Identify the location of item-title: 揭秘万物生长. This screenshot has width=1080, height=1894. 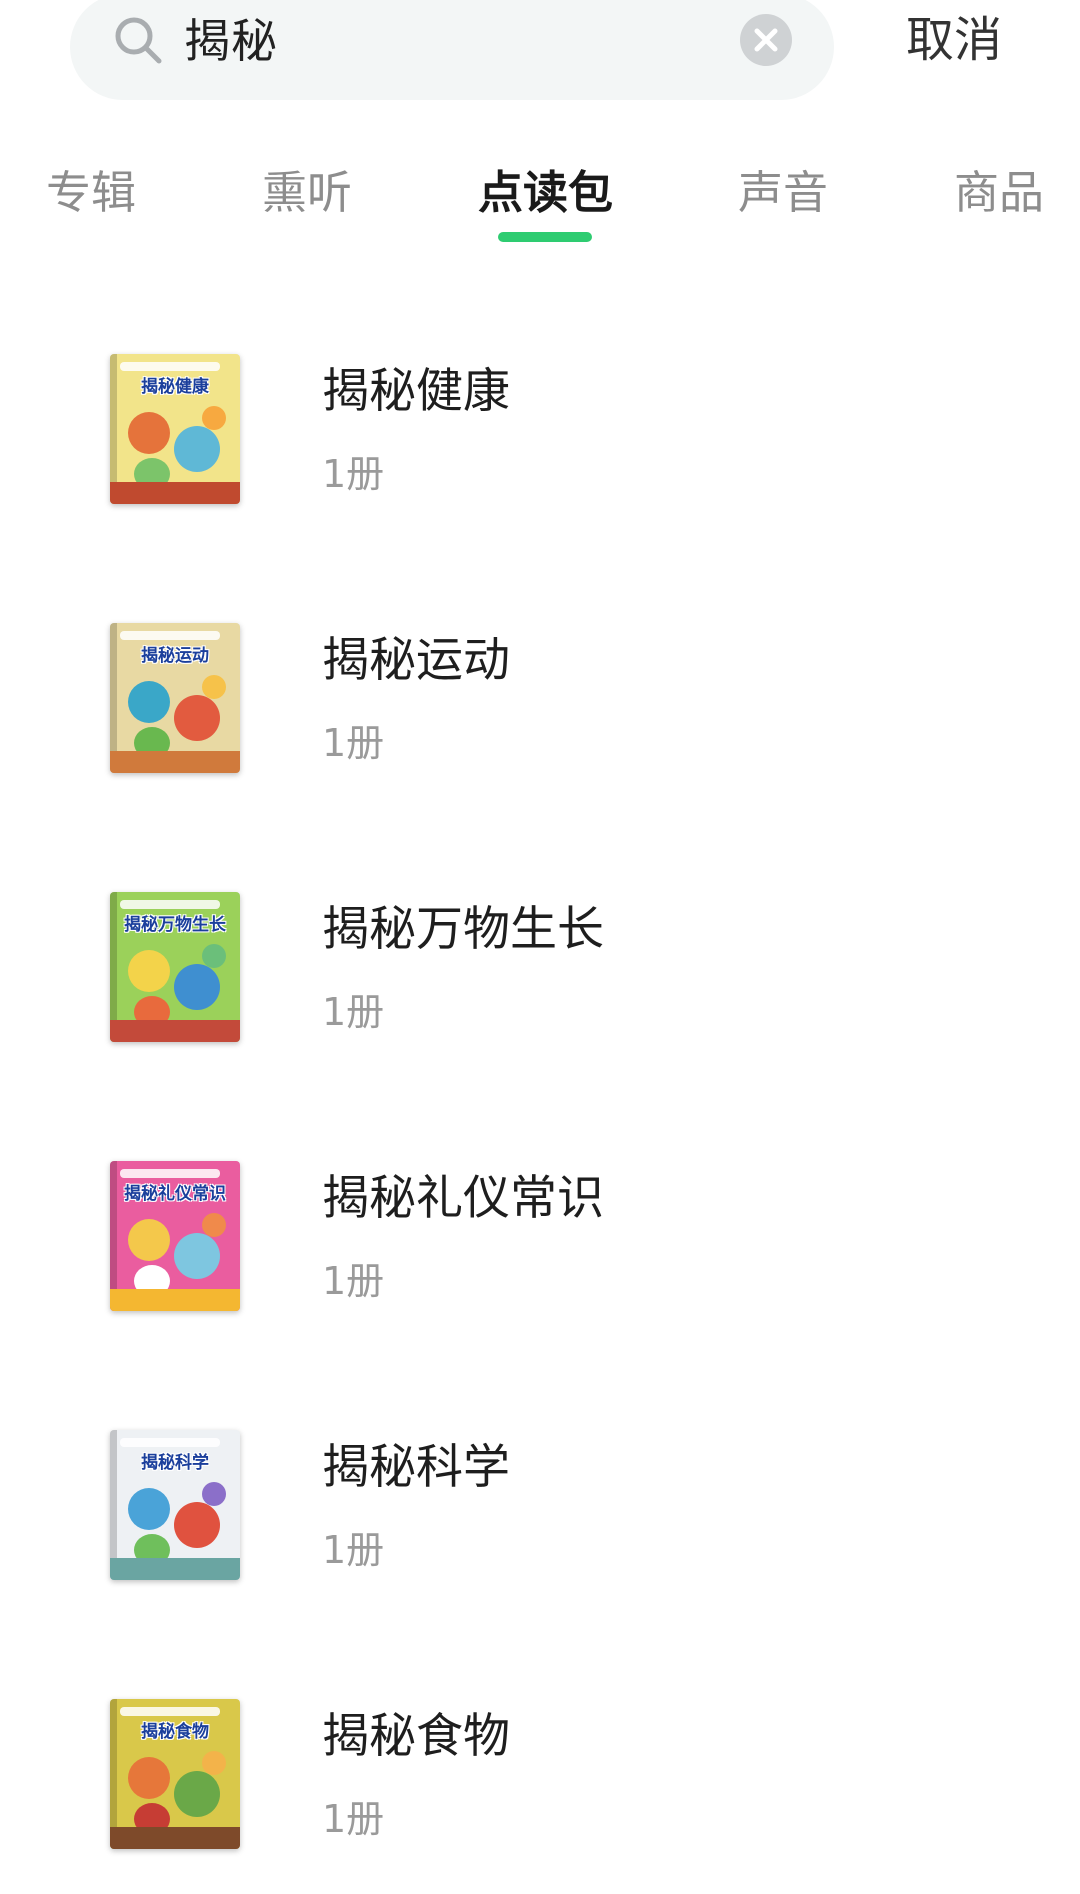
(463, 929).